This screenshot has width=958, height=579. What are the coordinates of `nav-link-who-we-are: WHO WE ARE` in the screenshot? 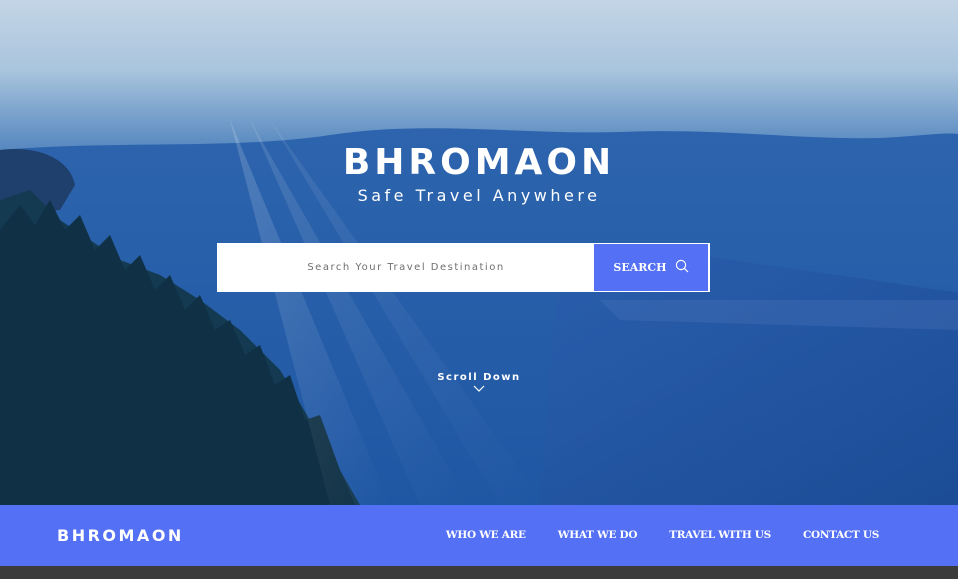 It's located at (486, 535).